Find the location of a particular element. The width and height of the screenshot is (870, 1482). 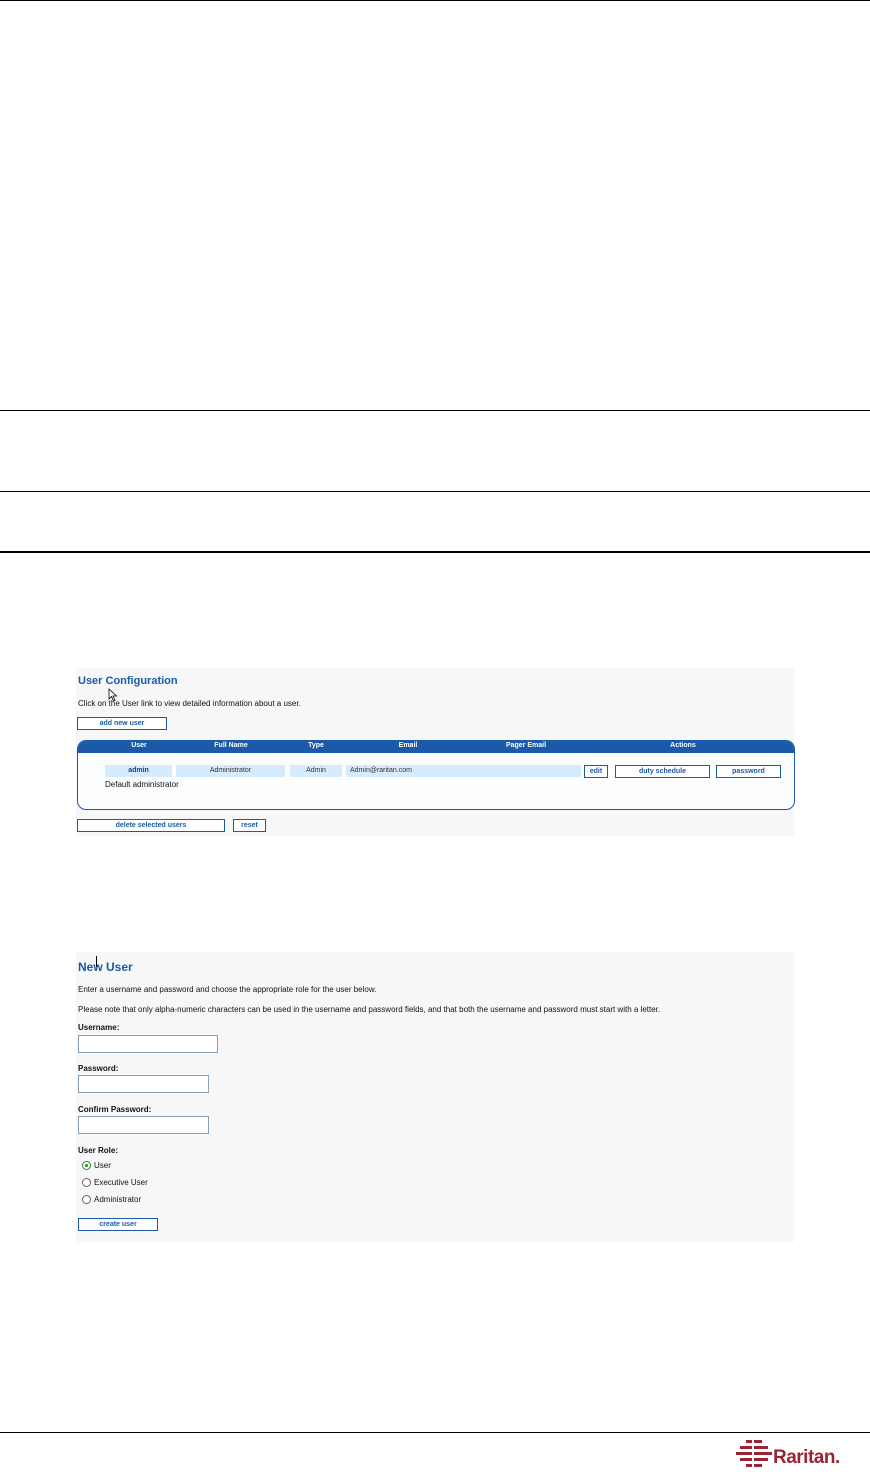

raritan-logo-icon is located at coordinates (754, 1455).